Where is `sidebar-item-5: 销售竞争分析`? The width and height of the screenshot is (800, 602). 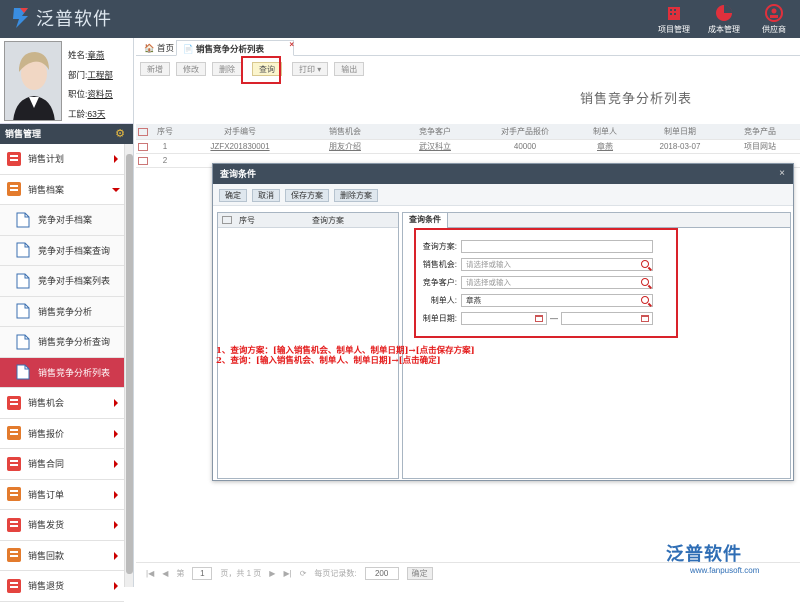 sidebar-item-5: 销售竞争分析 is located at coordinates (62, 311).